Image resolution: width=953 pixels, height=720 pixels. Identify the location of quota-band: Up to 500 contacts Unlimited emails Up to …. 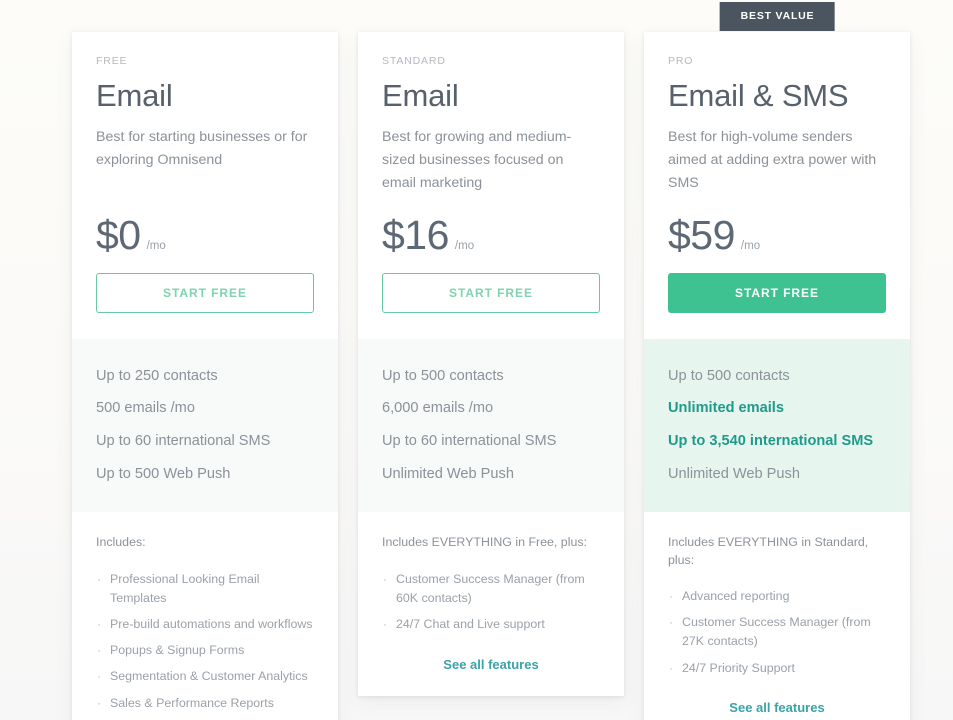
(777, 425).